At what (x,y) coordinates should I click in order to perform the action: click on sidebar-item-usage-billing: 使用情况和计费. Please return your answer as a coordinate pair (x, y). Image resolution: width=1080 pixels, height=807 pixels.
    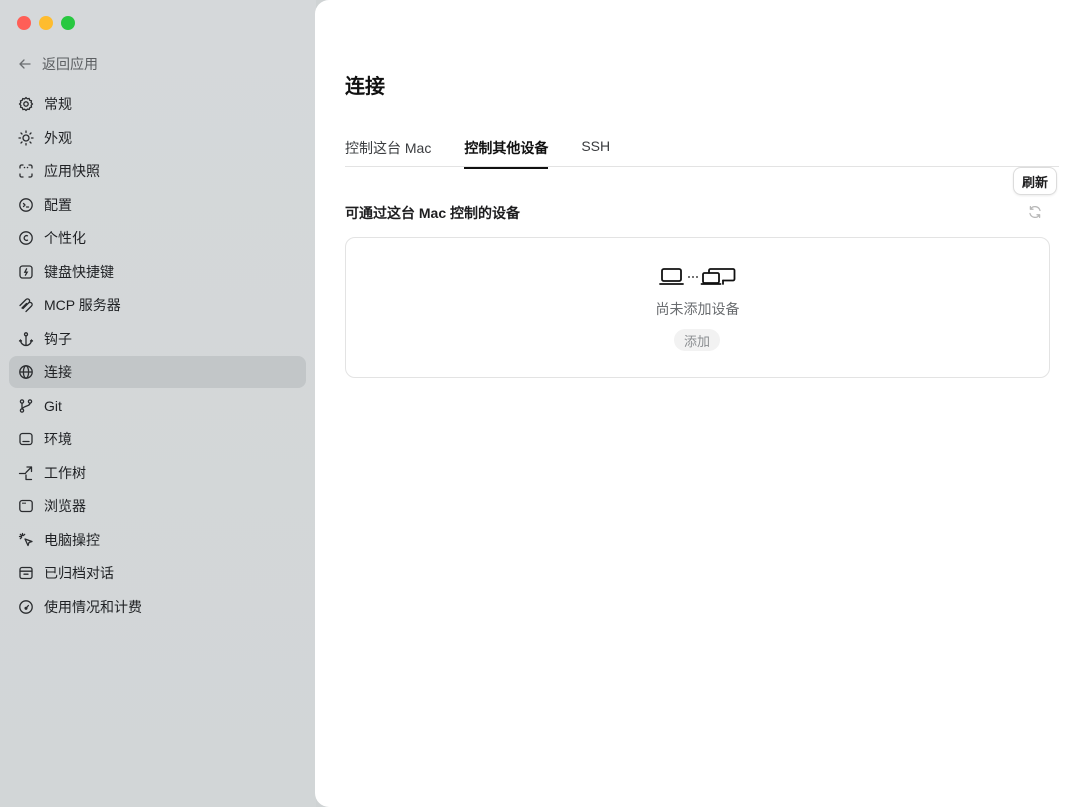
    Looking at the image, I should click on (157, 607).